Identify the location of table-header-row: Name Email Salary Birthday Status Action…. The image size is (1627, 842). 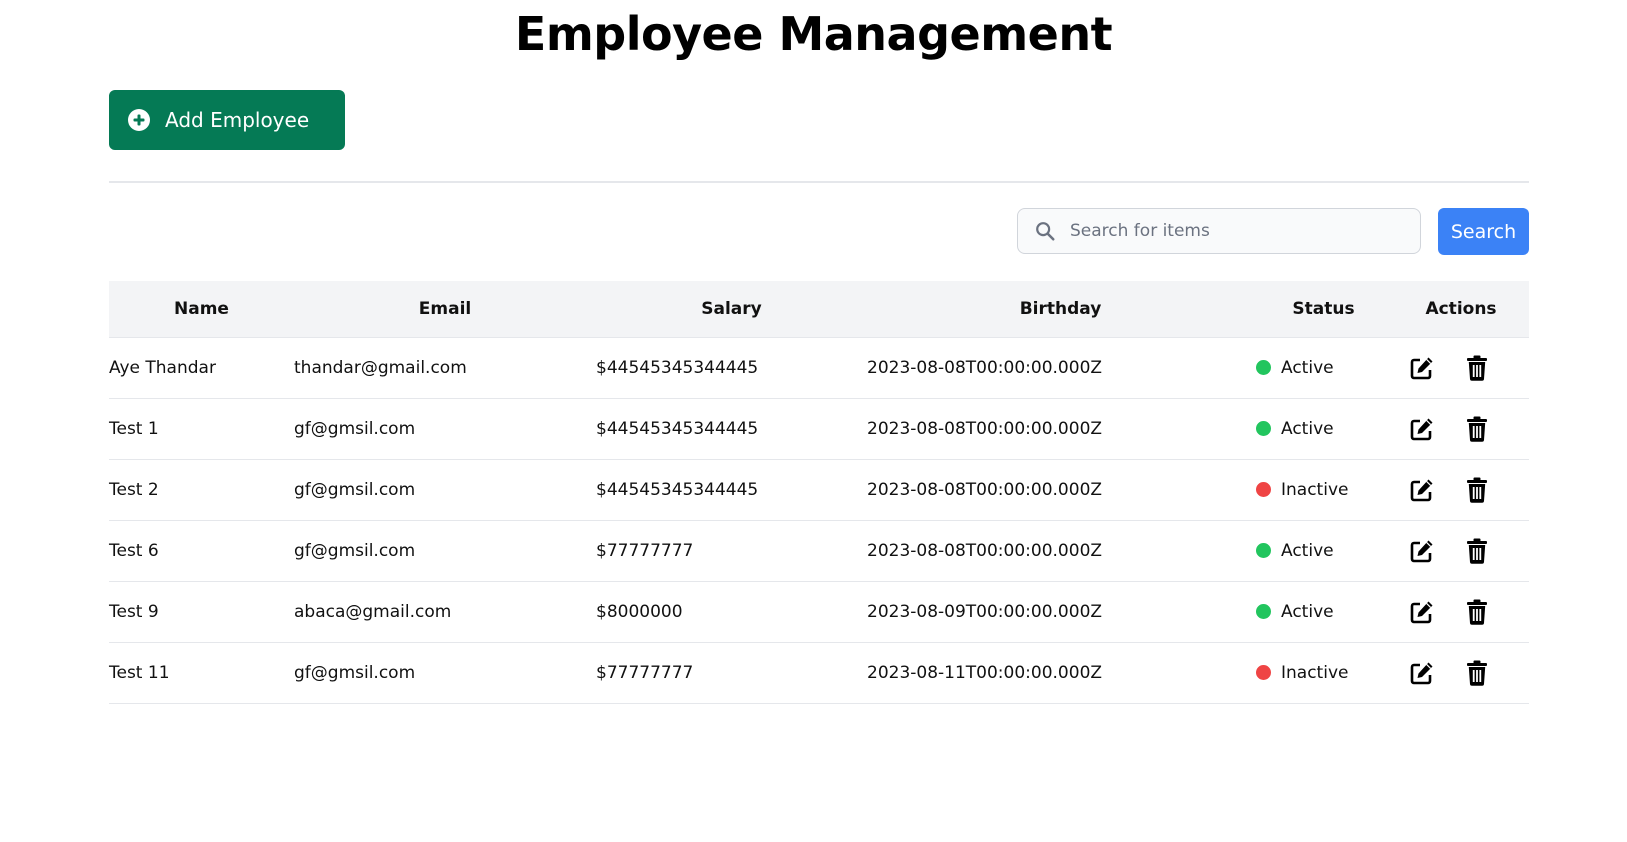
(819, 309).